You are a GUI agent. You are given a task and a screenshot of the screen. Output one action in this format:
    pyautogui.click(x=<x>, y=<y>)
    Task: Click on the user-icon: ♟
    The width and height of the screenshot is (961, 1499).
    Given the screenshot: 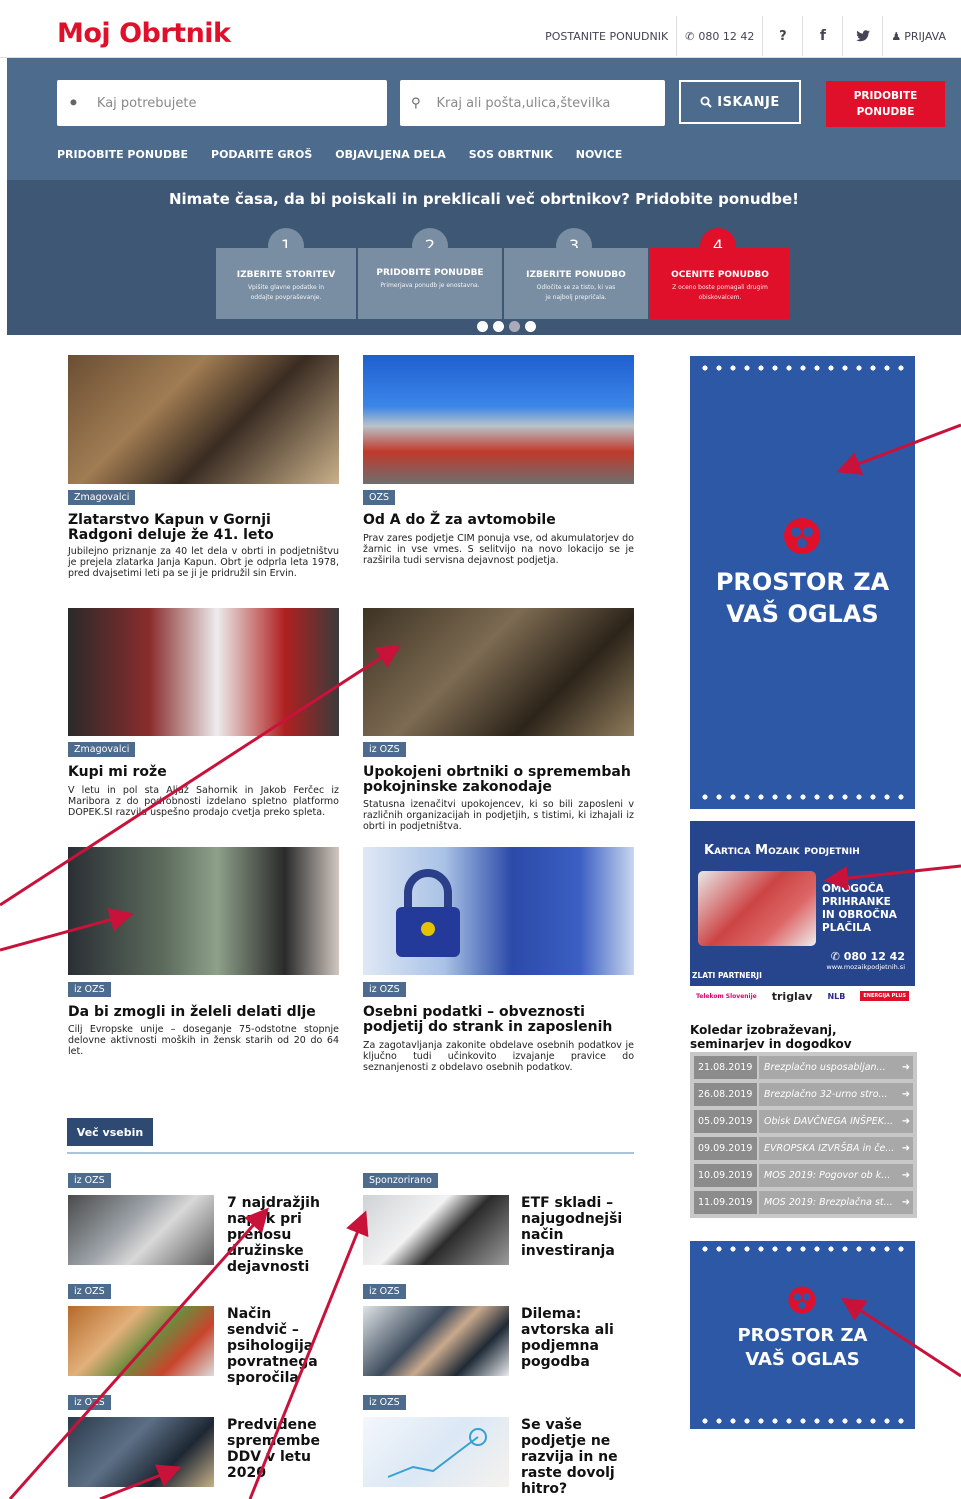 What is the action you would take?
    pyautogui.click(x=896, y=36)
    